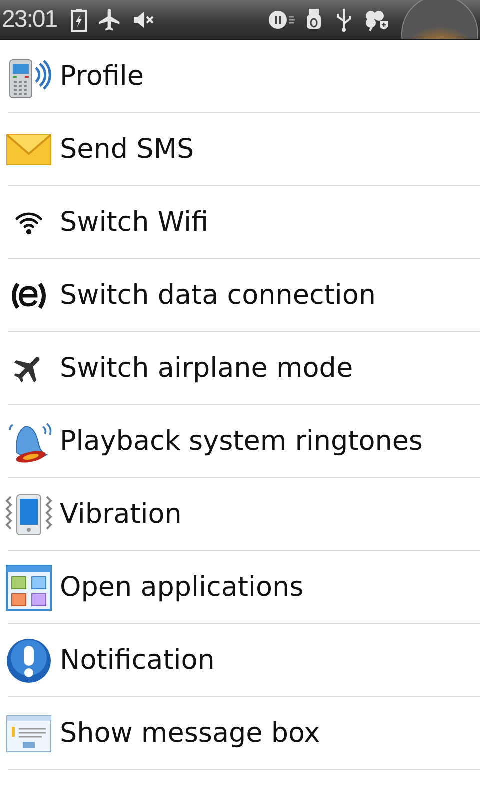 This screenshot has height=800, width=480. What do you see at coordinates (30, 20) in the screenshot?
I see `clock: 23:01` at bounding box center [30, 20].